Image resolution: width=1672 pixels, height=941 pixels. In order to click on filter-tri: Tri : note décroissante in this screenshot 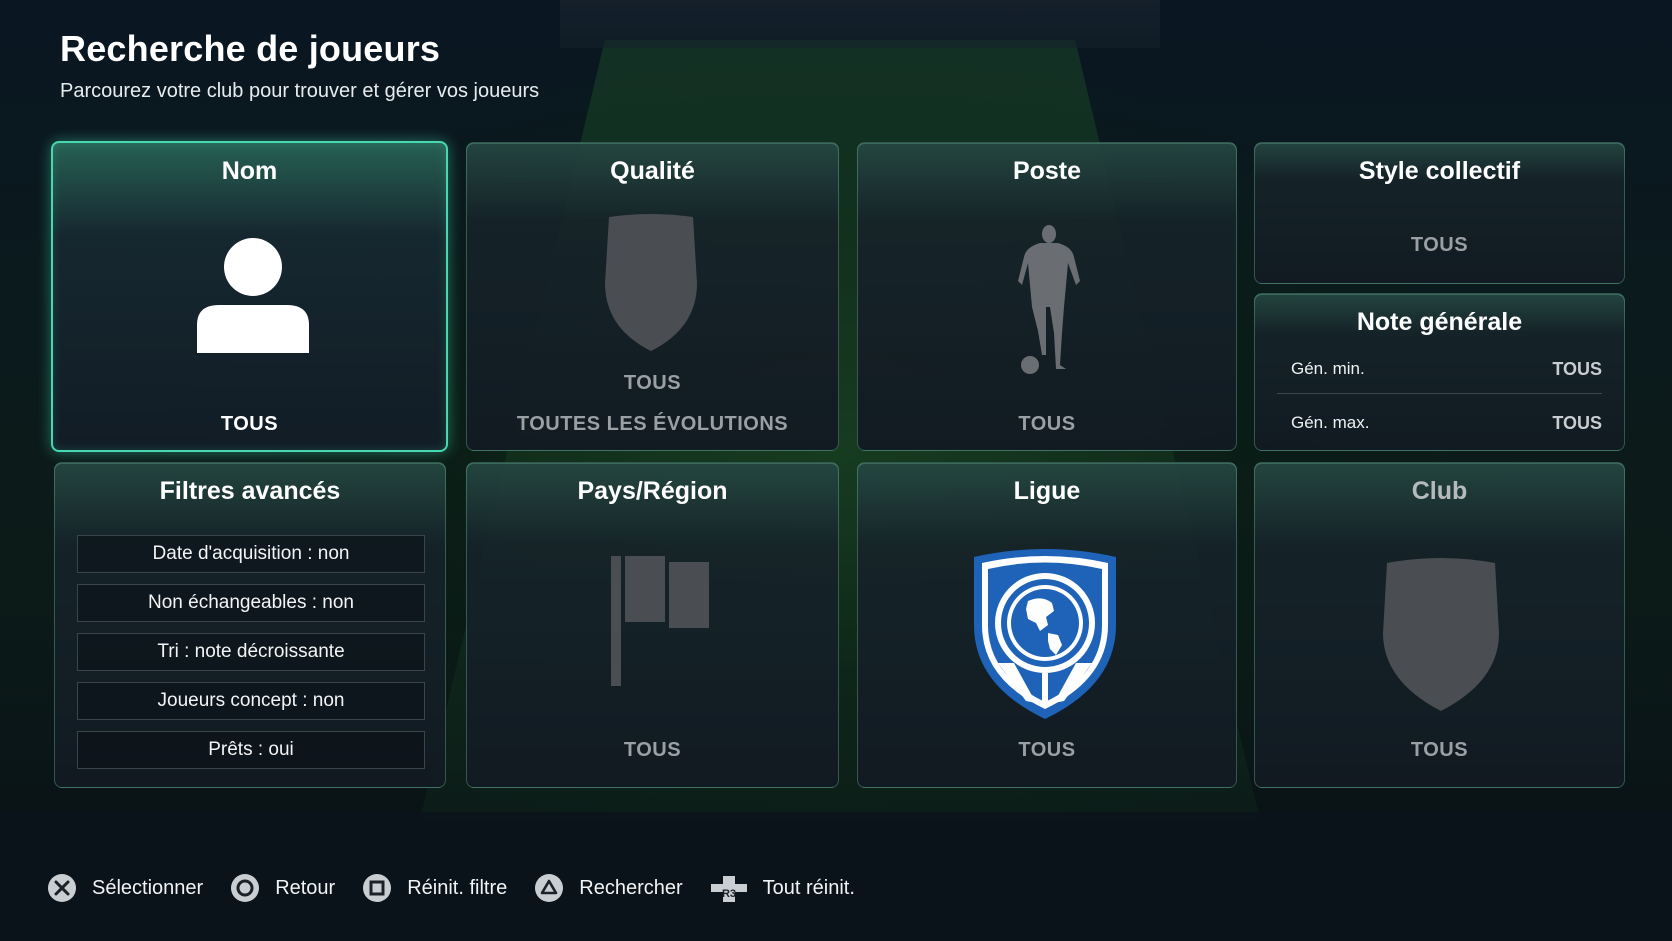, I will do `click(251, 652)`.